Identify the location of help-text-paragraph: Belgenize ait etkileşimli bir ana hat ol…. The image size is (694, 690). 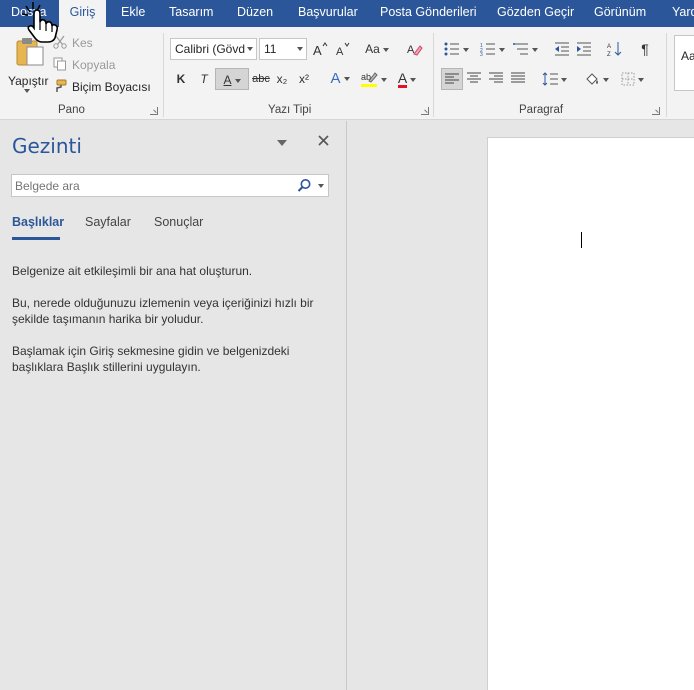
(132, 271).